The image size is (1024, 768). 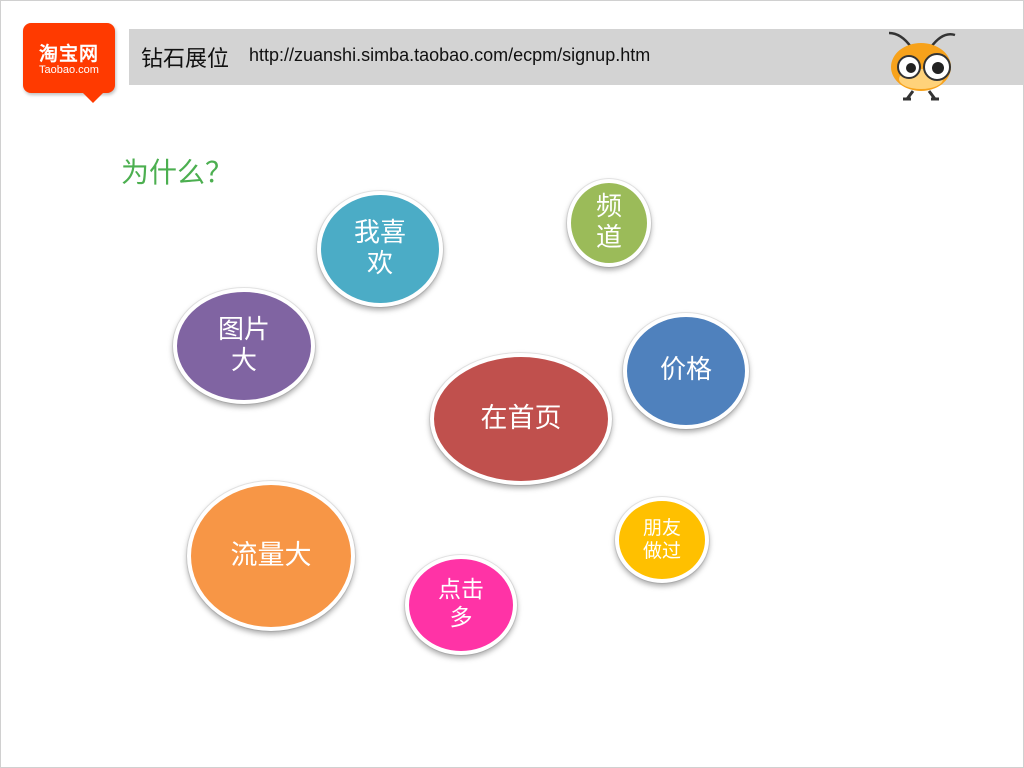 I want to click on bubble-liuliang: 流量大, so click(x=271, y=556).